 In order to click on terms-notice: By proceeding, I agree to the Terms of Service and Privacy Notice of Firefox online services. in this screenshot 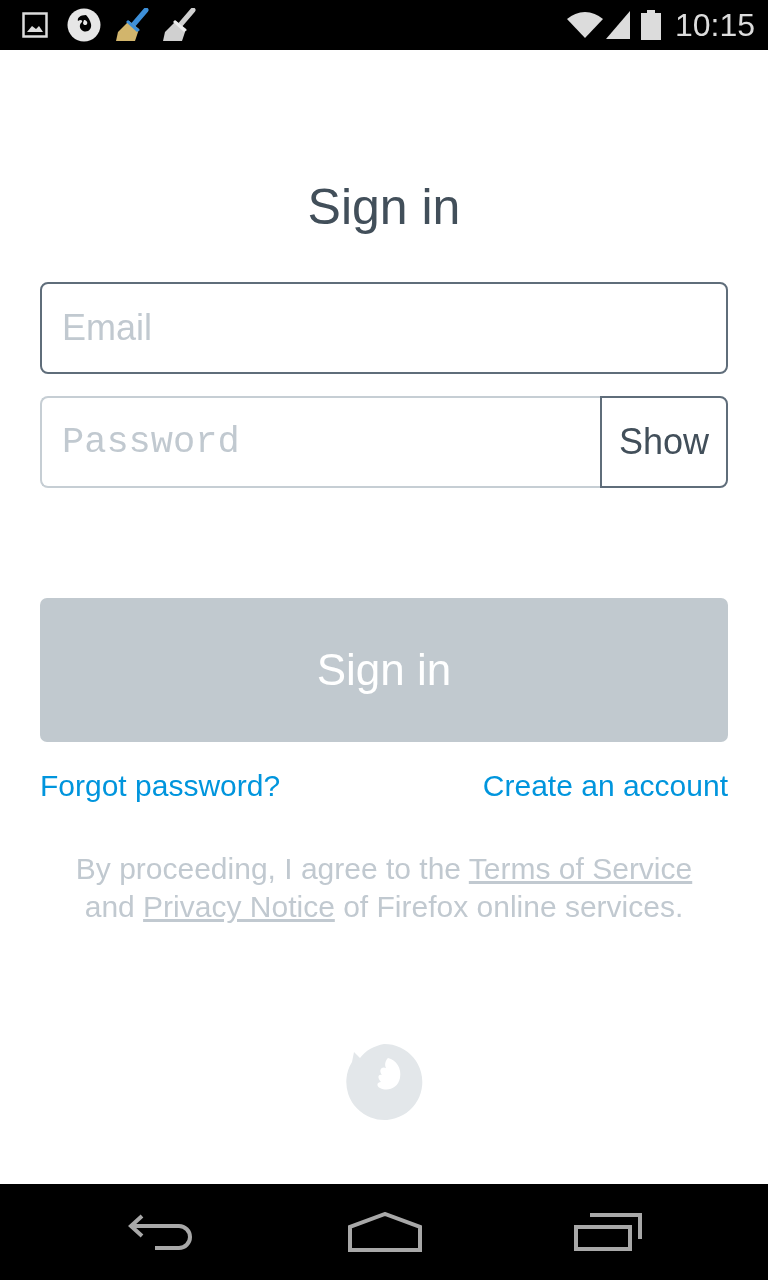, I will do `click(384, 888)`.